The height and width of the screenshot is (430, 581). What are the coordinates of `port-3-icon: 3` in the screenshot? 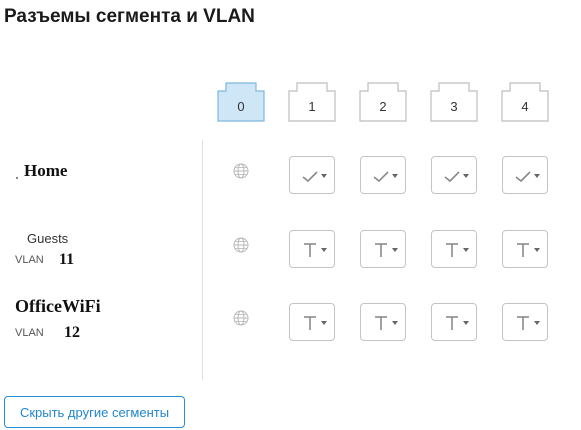 It's located at (454, 102).